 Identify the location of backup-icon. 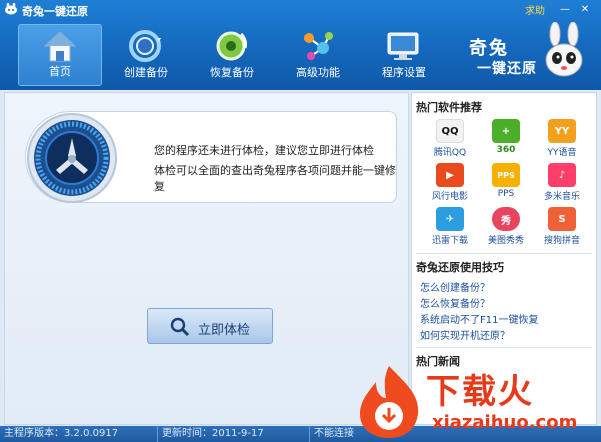
(145, 46).